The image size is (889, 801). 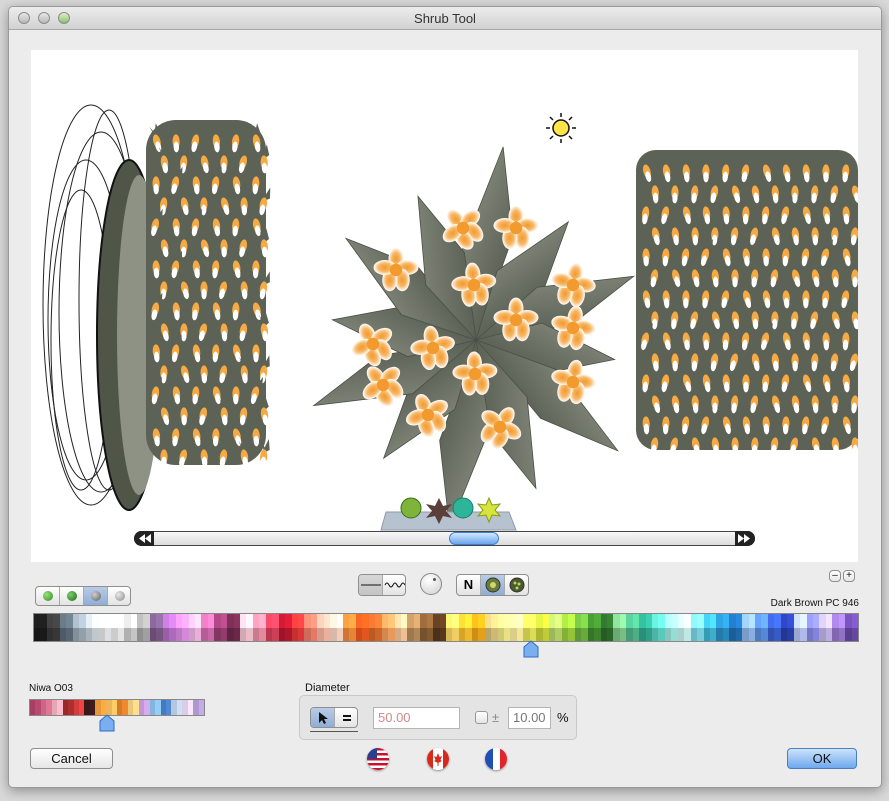 I want to click on title-bar: Shrub Tool, so click(x=445, y=18).